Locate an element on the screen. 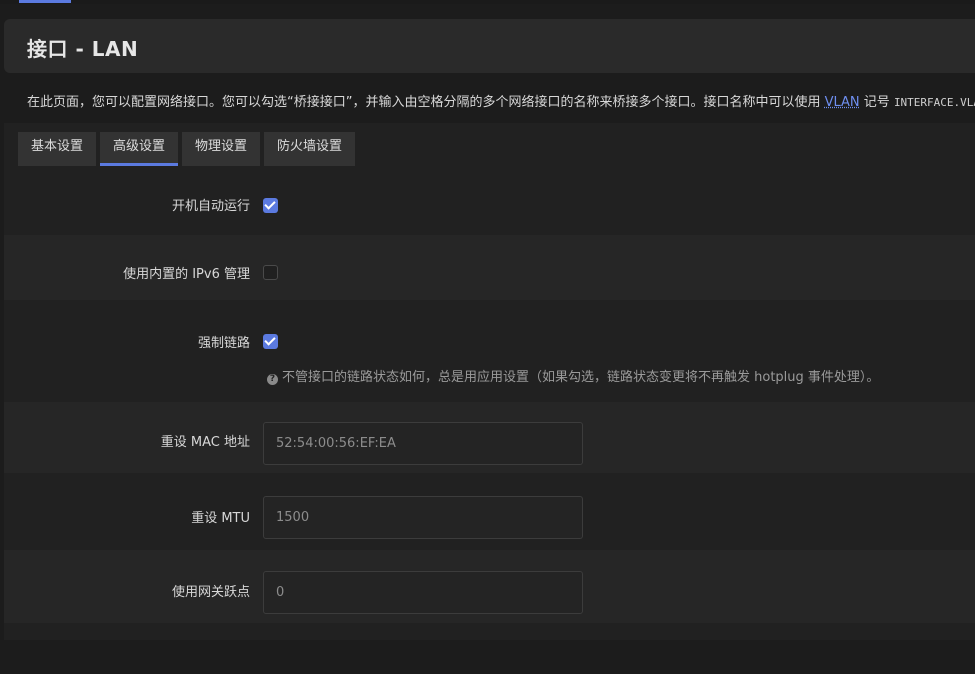  ipv6-mgmt-label: 使用内置的 IPv6 管理 is located at coordinates (186, 274).